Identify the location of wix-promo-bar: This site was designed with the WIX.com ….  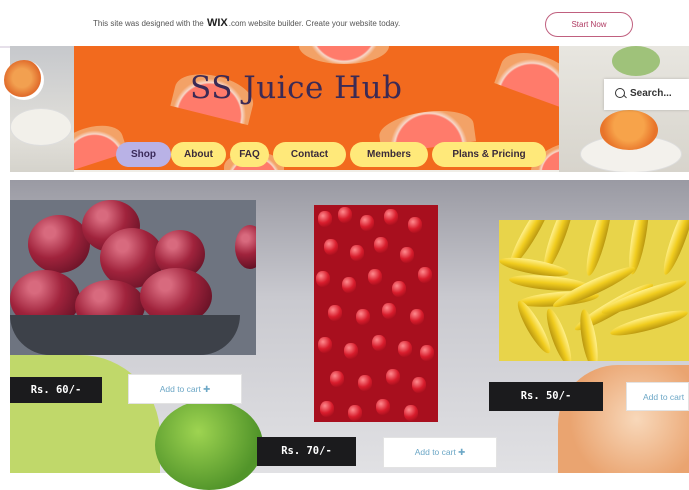
(344, 24).